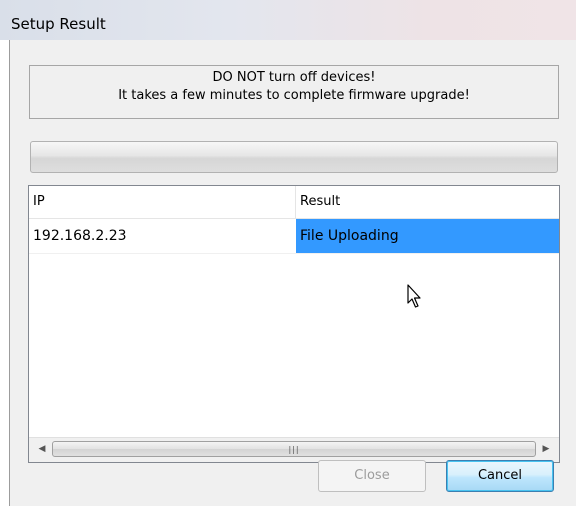  What do you see at coordinates (42, 449) in the screenshot?
I see `scroll-left-arrow-icon: ◀` at bounding box center [42, 449].